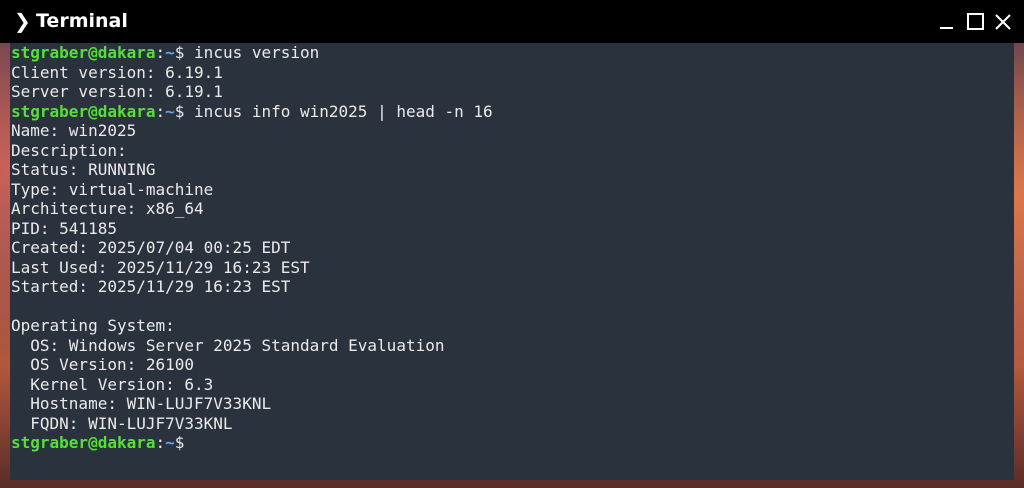  What do you see at coordinates (122, 423) in the screenshot?
I see `output-line: FQDN: WIN-LUJF7V33KNL` at bounding box center [122, 423].